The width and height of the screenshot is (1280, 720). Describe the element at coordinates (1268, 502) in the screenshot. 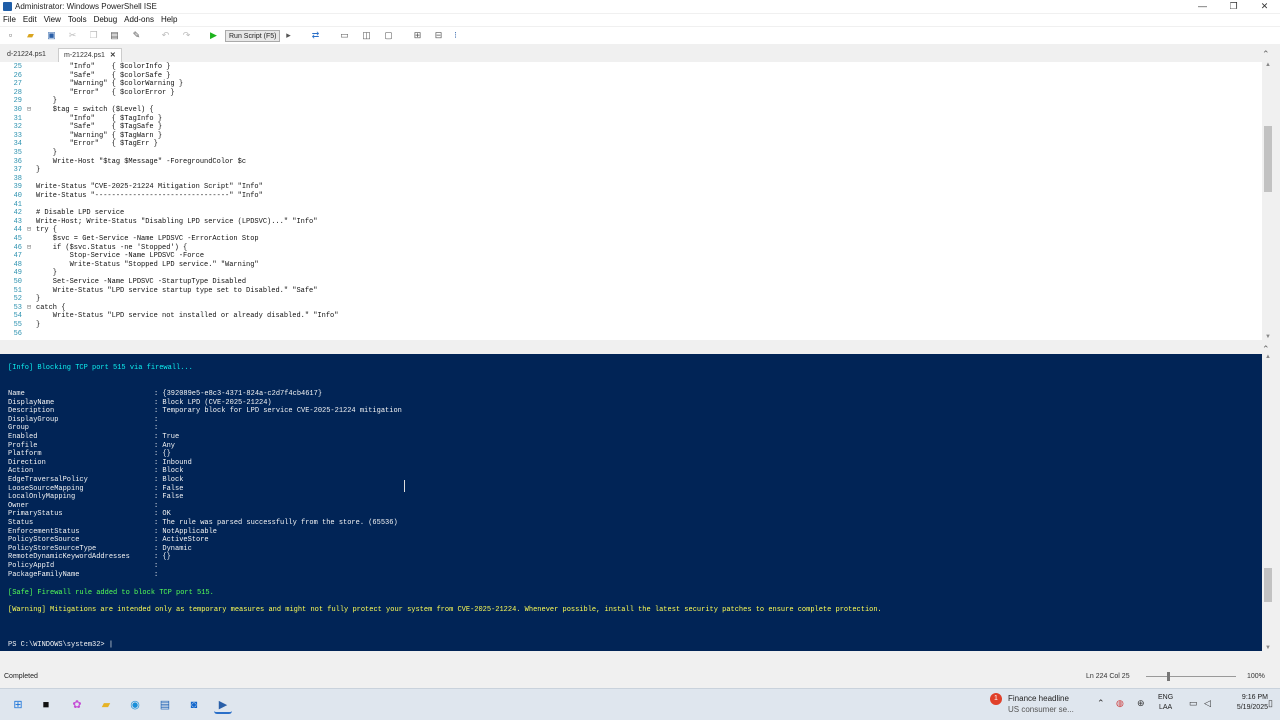

I see `console-scrollbar: ▲ ▼` at that location.